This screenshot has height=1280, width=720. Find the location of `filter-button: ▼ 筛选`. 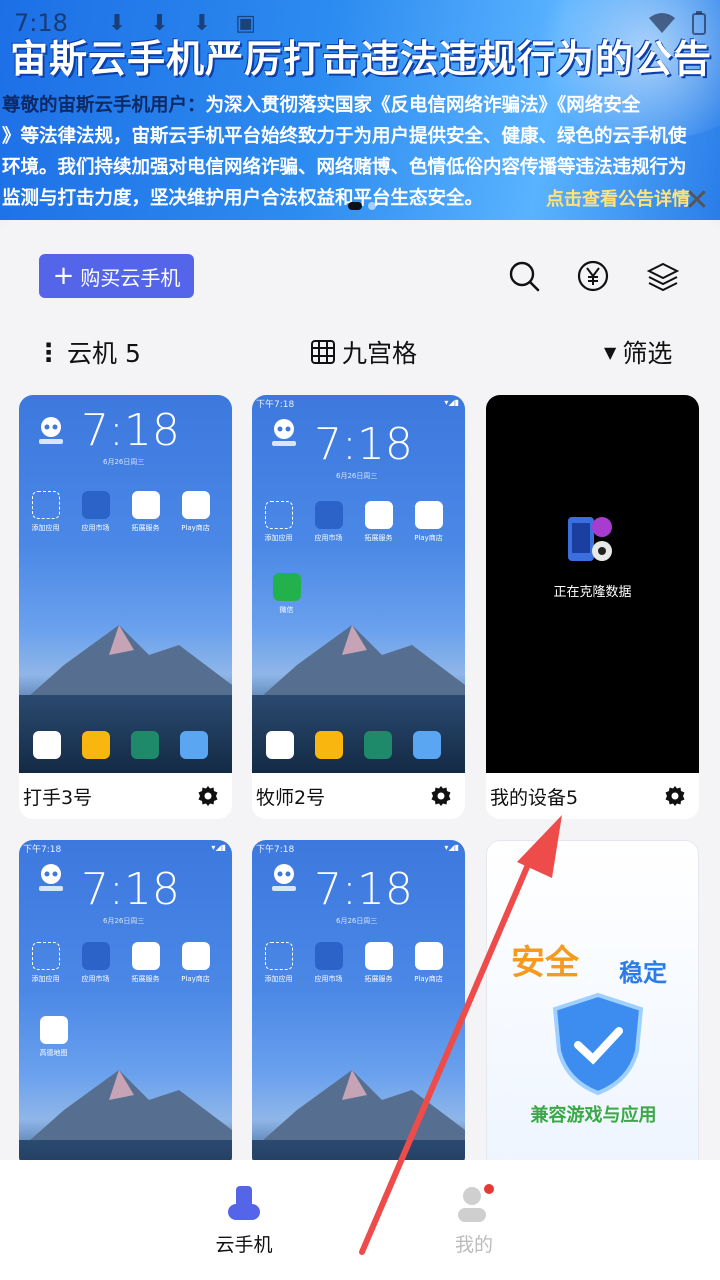

filter-button: ▼ 筛选 is located at coordinates (638, 352).